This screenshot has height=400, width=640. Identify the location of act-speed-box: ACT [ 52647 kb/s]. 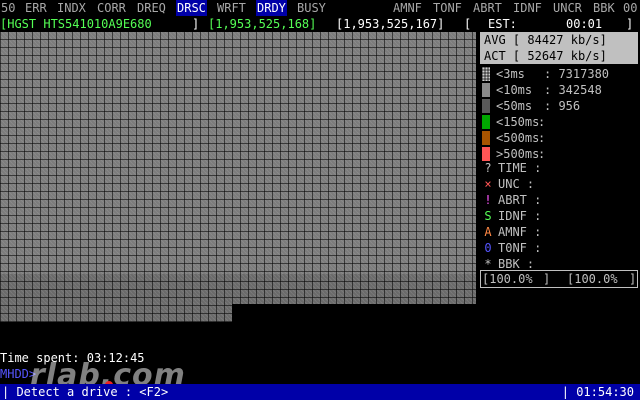
(559, 56).